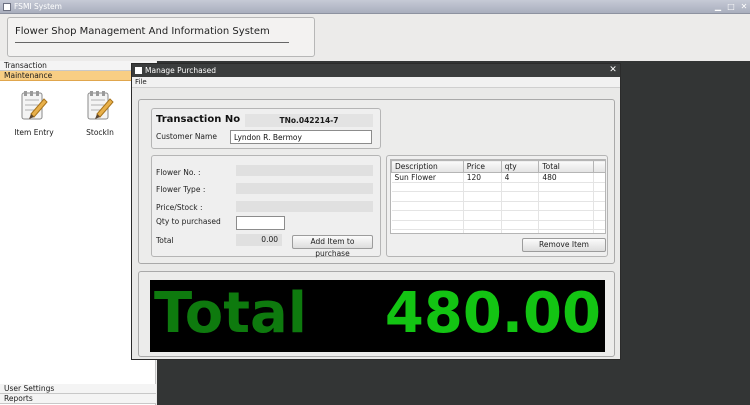  What do you see at coordinates (427, 177) in the screenshot?
I see `cell-description: Sun Flower` at bounding box center [427, 177].